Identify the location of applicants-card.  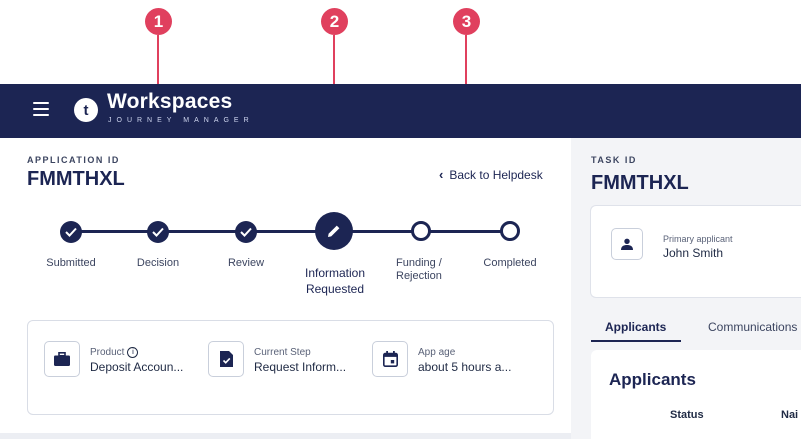
(696, 394).